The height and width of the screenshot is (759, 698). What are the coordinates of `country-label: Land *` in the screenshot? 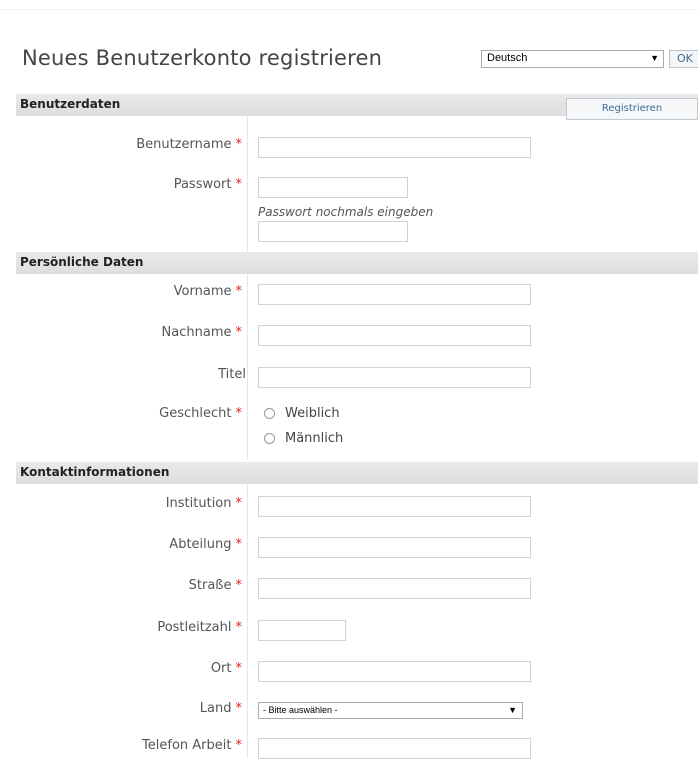 It's located at (221, 708).